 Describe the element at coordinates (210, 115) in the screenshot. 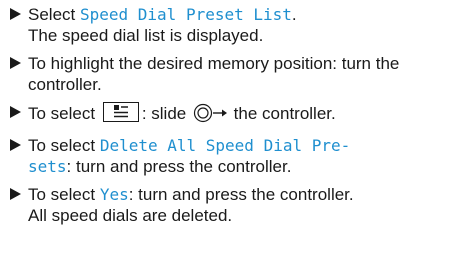

I see `controller-slide-right-icon` at that location.